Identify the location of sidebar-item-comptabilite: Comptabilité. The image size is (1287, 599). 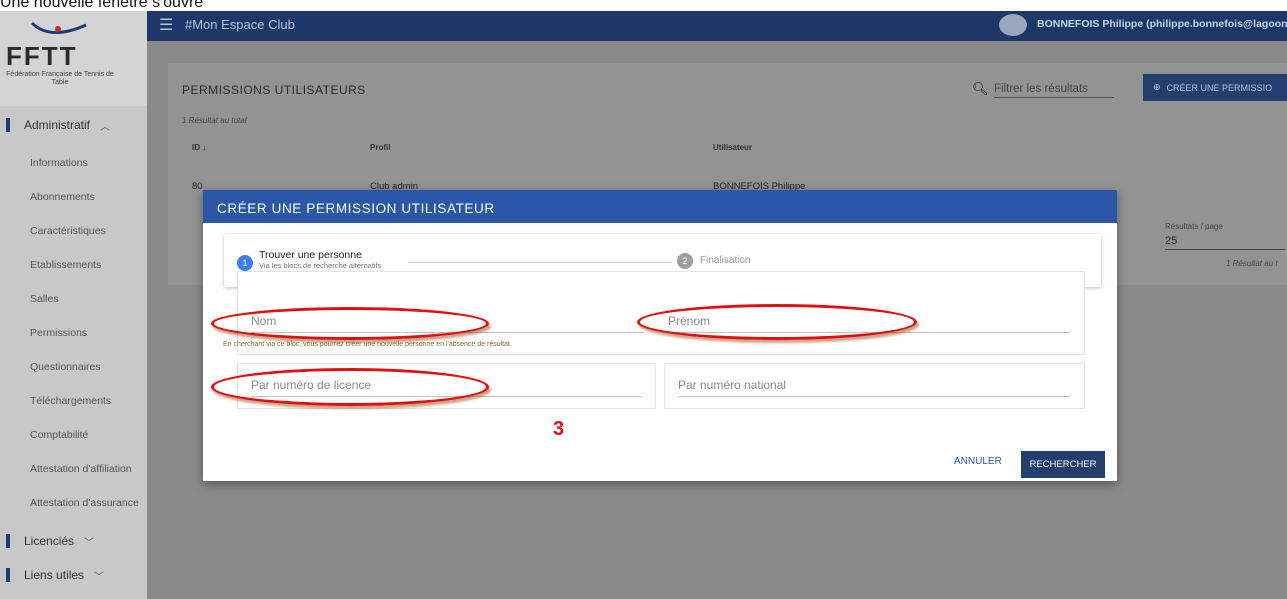
(59, 435).